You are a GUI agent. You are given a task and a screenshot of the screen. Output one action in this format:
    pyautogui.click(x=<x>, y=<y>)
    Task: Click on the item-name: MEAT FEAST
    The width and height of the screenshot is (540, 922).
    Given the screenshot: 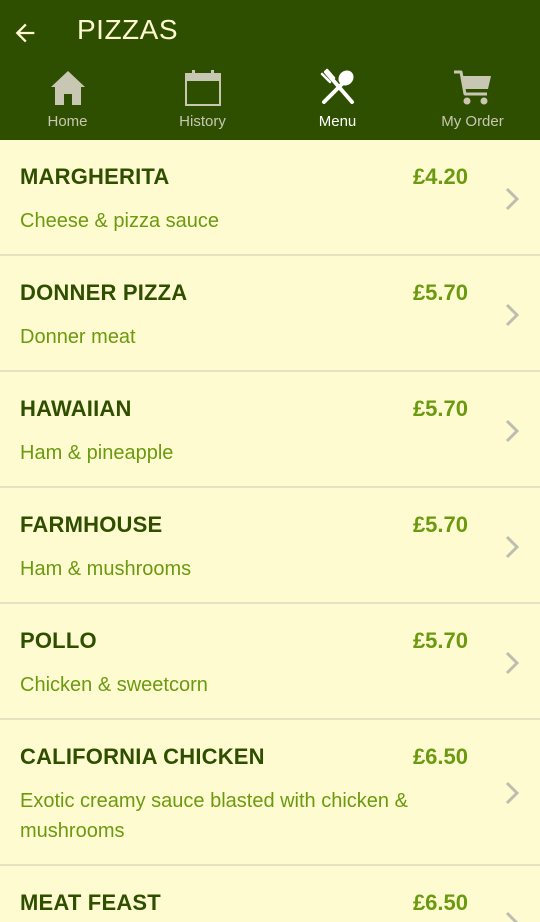 What is the action you would take?
    pyautogui.click(x=90, y=902)
    